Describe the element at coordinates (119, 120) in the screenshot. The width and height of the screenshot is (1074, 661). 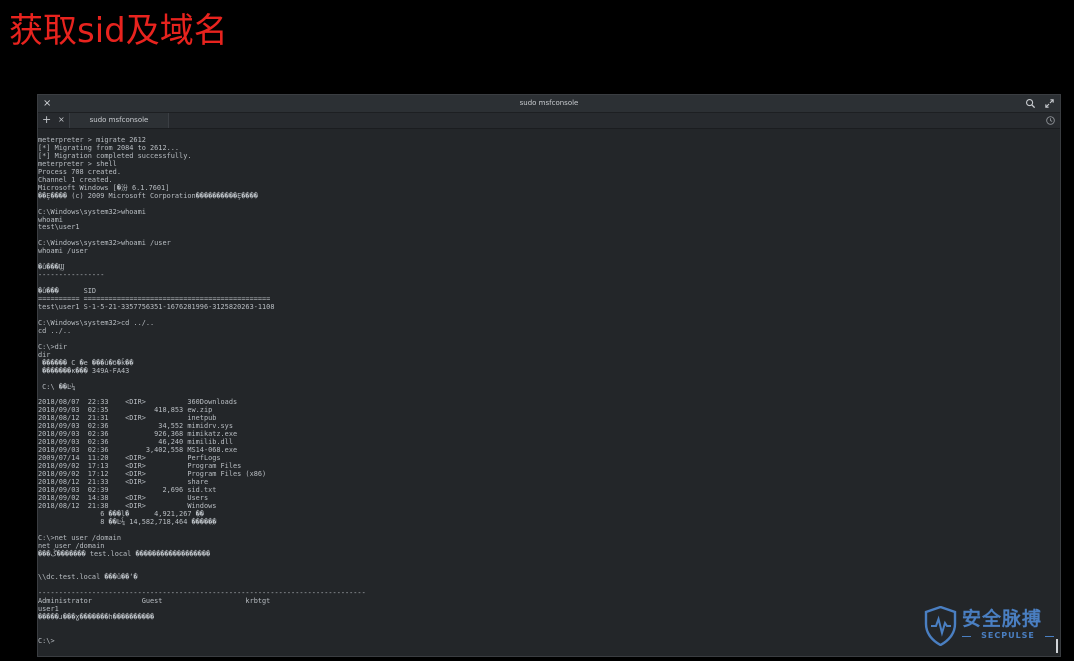
I see `tab-sudo-msfconsole: sudo msfconsole` at that location.